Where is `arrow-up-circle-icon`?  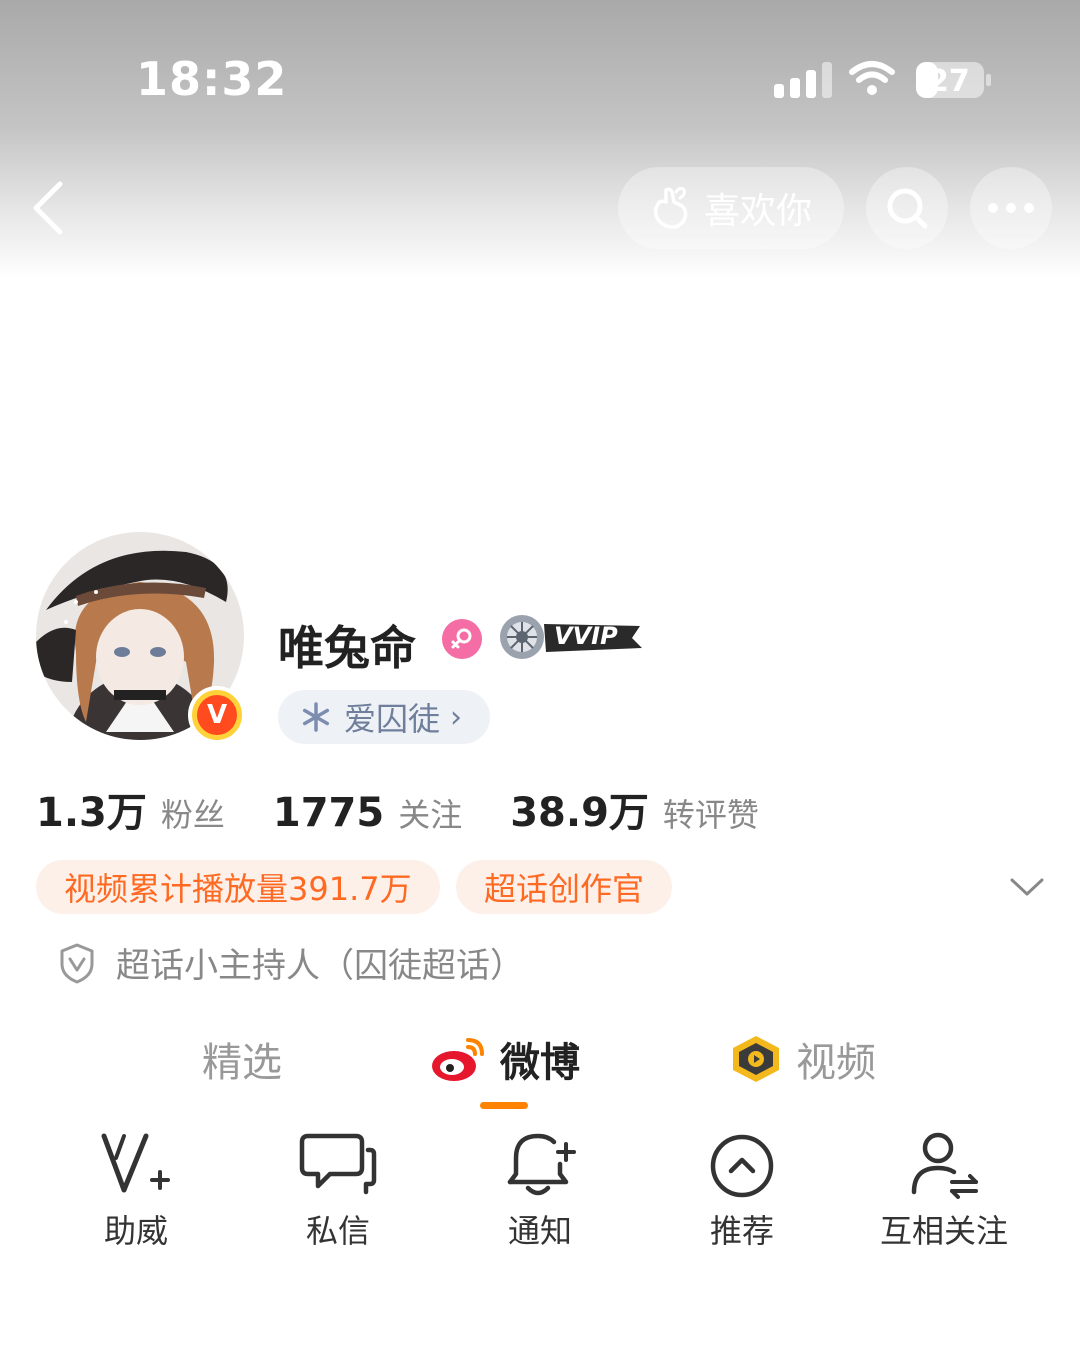
arrow-up-circle-icon is located at coordinates (742, 1166).